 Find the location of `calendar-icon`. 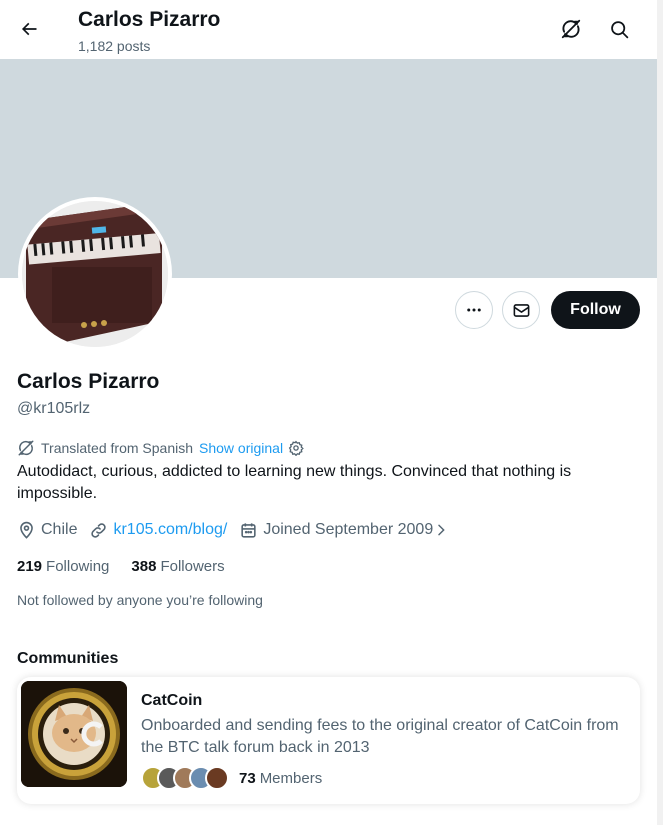

calendar-icon is located at coordinates (248, 530).